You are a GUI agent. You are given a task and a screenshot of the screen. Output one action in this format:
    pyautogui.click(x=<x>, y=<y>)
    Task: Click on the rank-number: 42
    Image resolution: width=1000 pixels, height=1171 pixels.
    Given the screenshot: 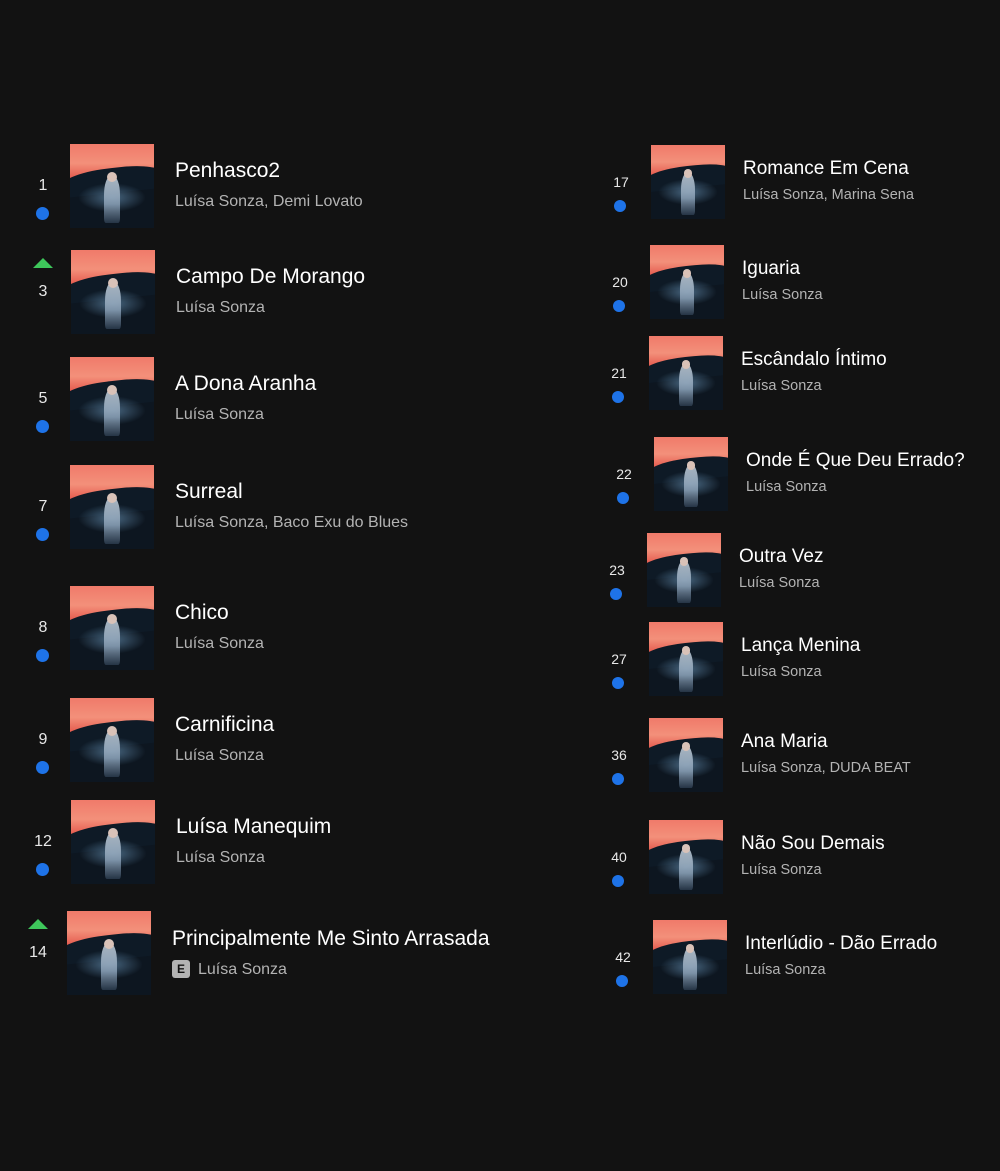 What is the action you would take?
    pyautogui.click(x=623, y=957)
    